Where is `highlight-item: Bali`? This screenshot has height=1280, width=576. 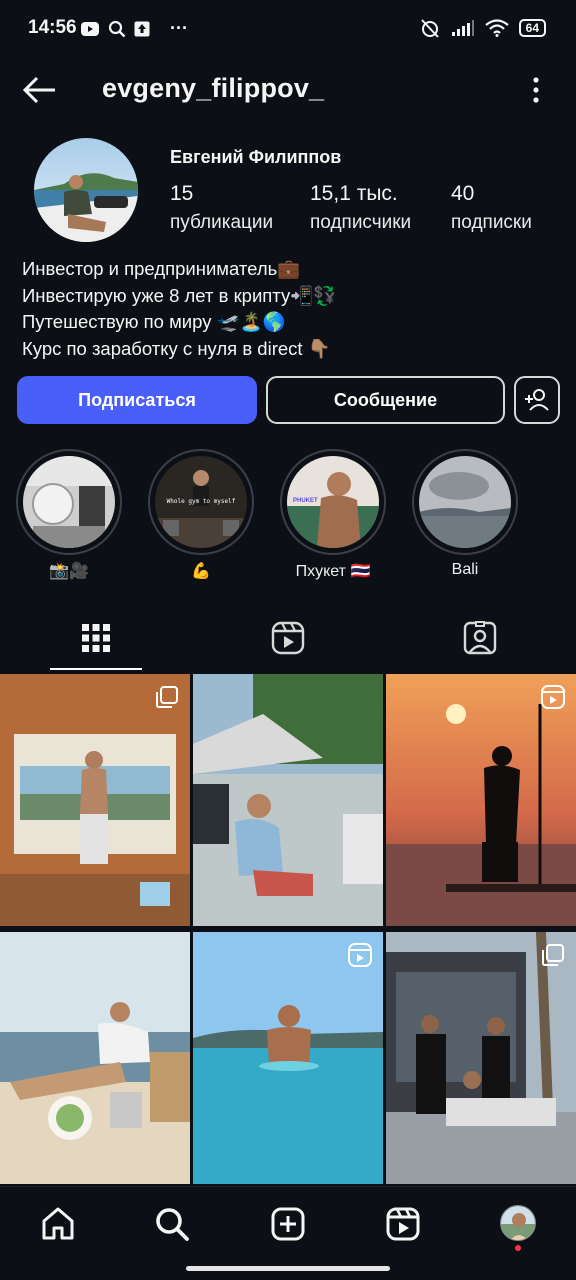
highlight-item: Bali is located at coordinates (465, 514).